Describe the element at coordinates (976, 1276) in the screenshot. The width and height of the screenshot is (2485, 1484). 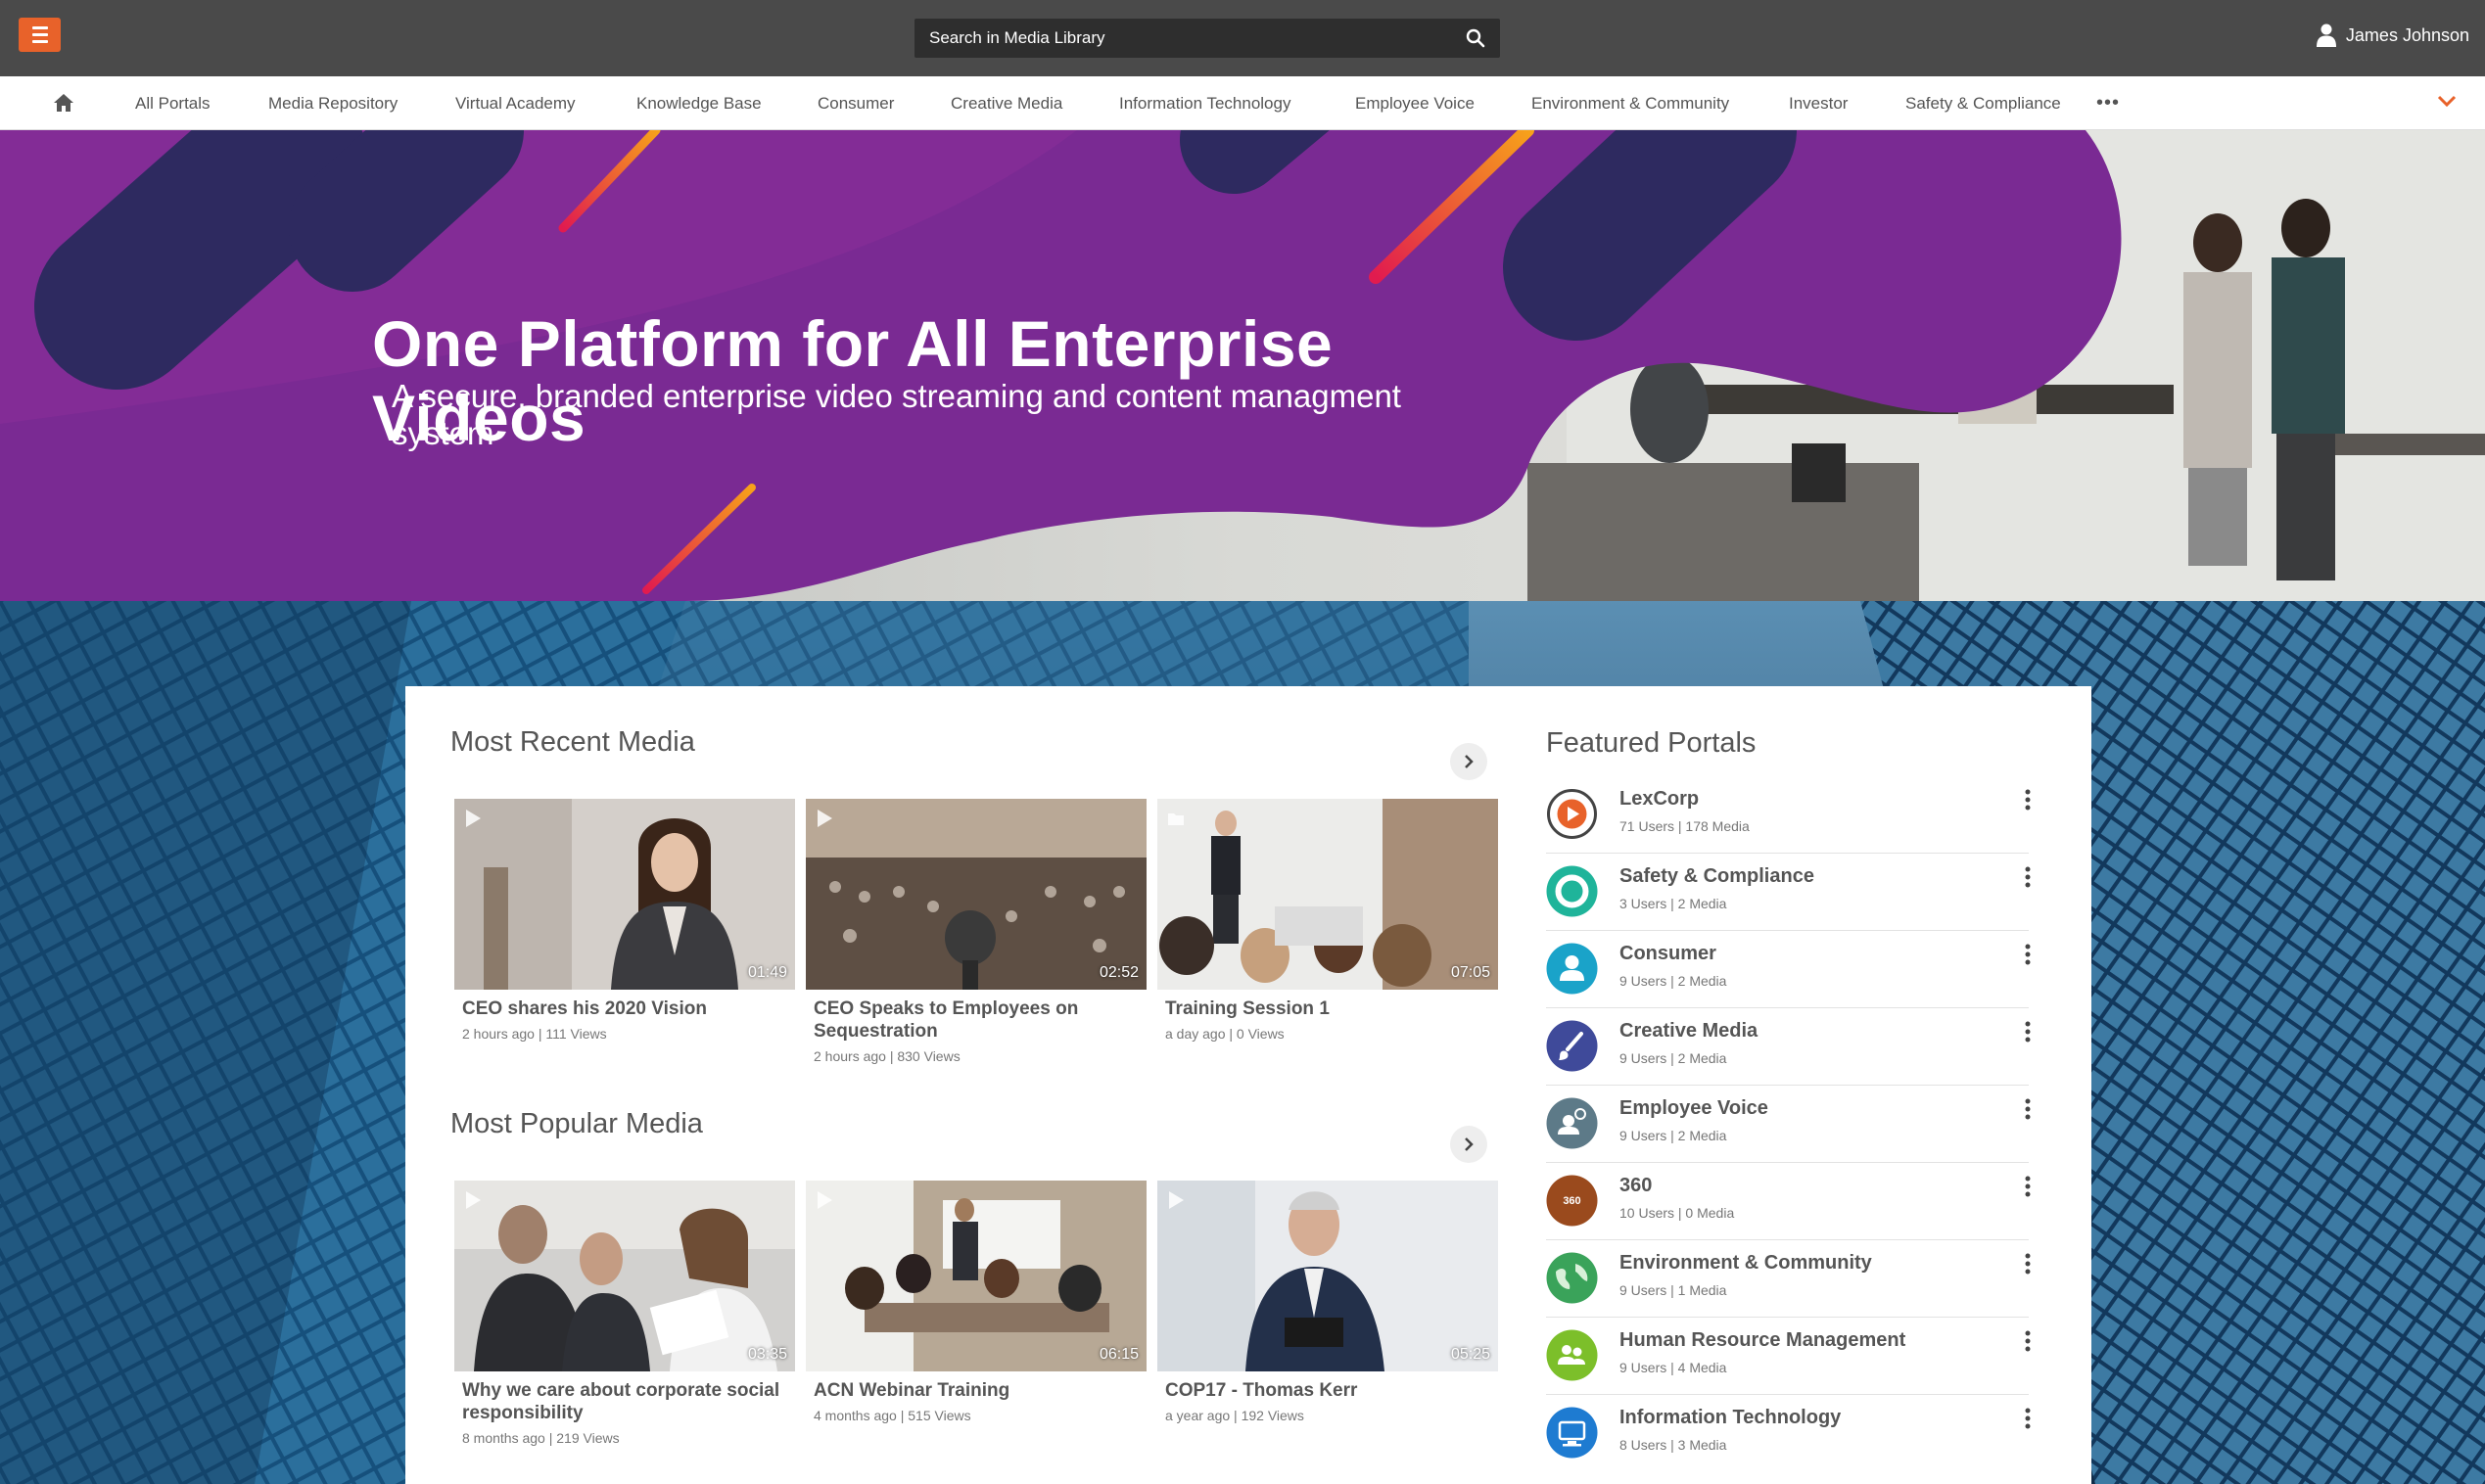
I see `media-thumbnail: 06:15` at that location.